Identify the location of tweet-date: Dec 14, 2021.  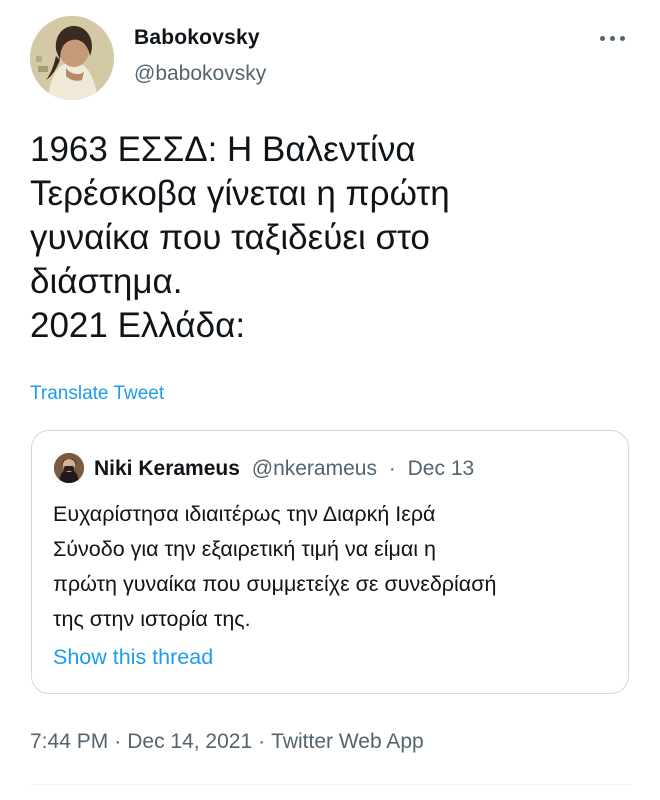
(189, 741).